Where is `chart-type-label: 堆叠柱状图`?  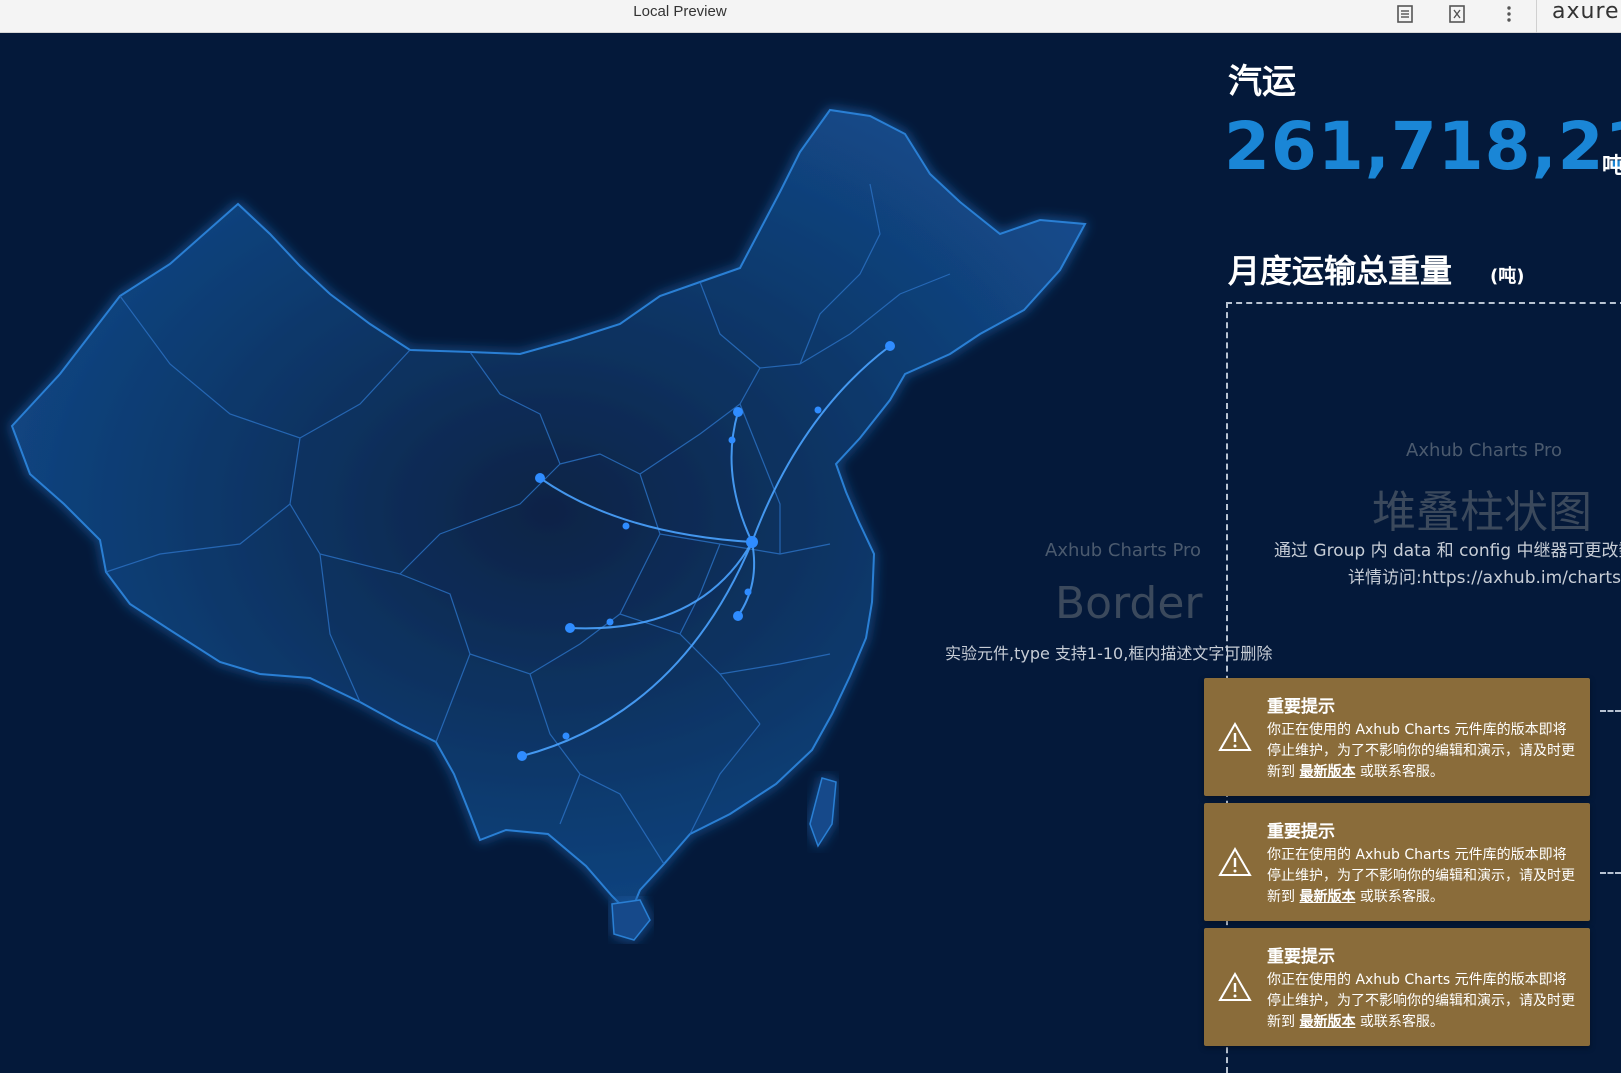 chart-type-label: 堆叠柱状图 is located at coordinates (1482, 512).